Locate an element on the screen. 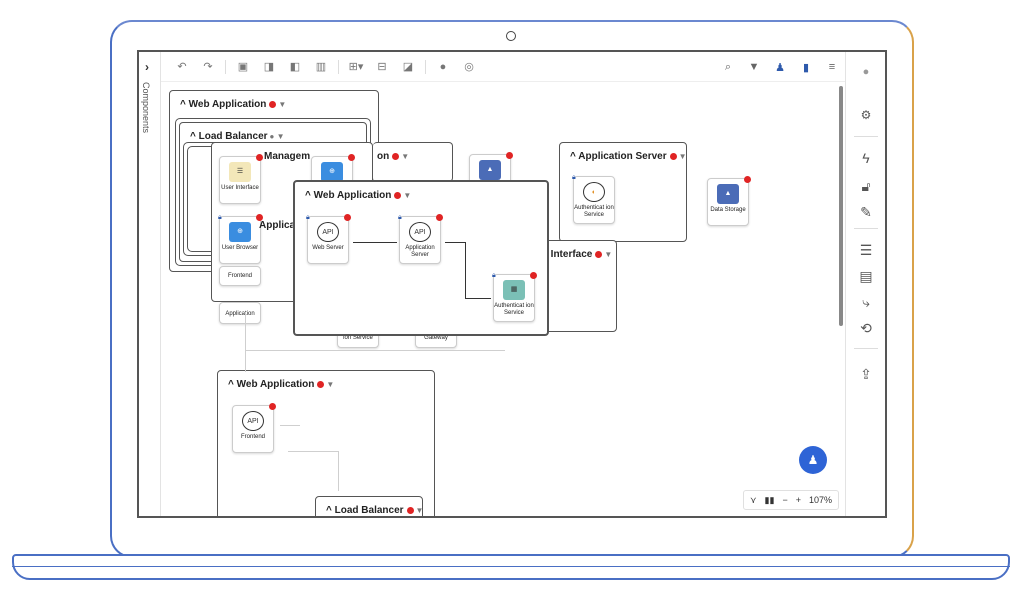 The height and width of the screenshot is (593, 1024). node-web-server: 🔒︎ API Web Server is located at coordinates (328, 239).